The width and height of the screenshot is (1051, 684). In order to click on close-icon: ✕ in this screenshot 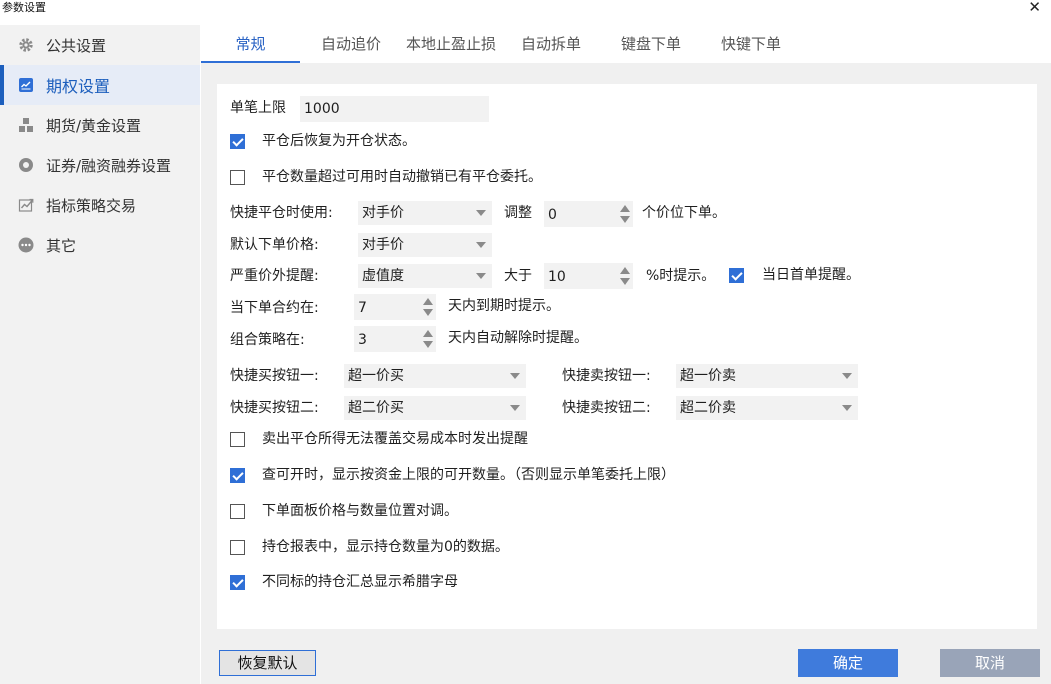, I will do `click(1034, 7)`.